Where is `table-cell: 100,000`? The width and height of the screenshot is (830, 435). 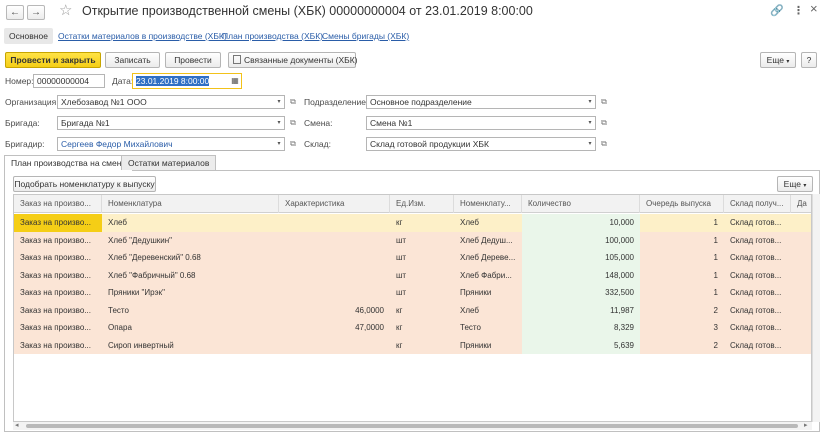
table-cell: 100,000 is located at coordinates (581, 240).